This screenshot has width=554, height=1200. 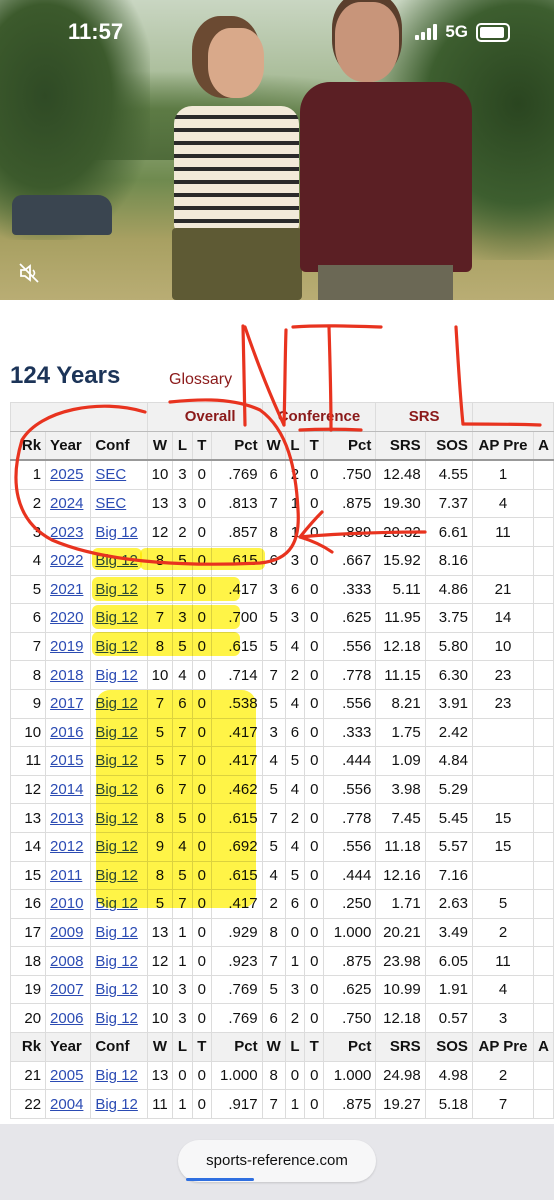 I want to click on arrow-head, so click(x=316, y=532).